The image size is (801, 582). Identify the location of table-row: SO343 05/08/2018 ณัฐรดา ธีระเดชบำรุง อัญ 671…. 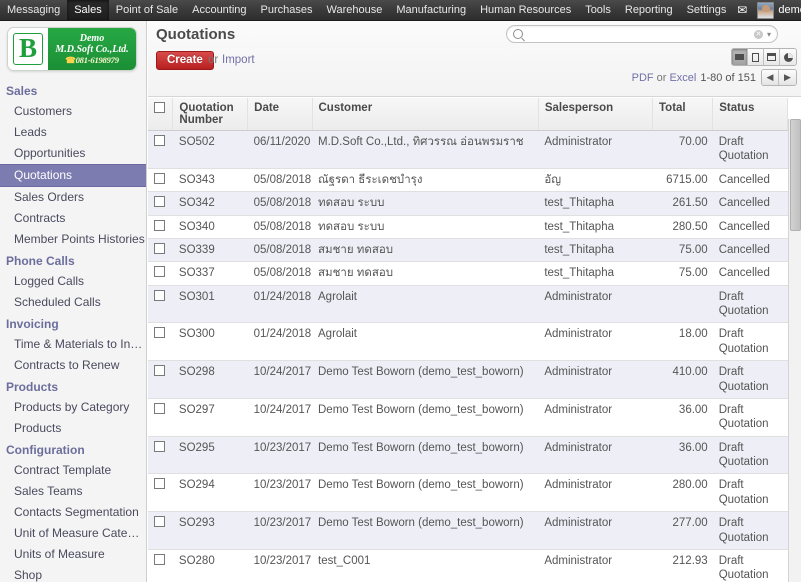
(468, 180).